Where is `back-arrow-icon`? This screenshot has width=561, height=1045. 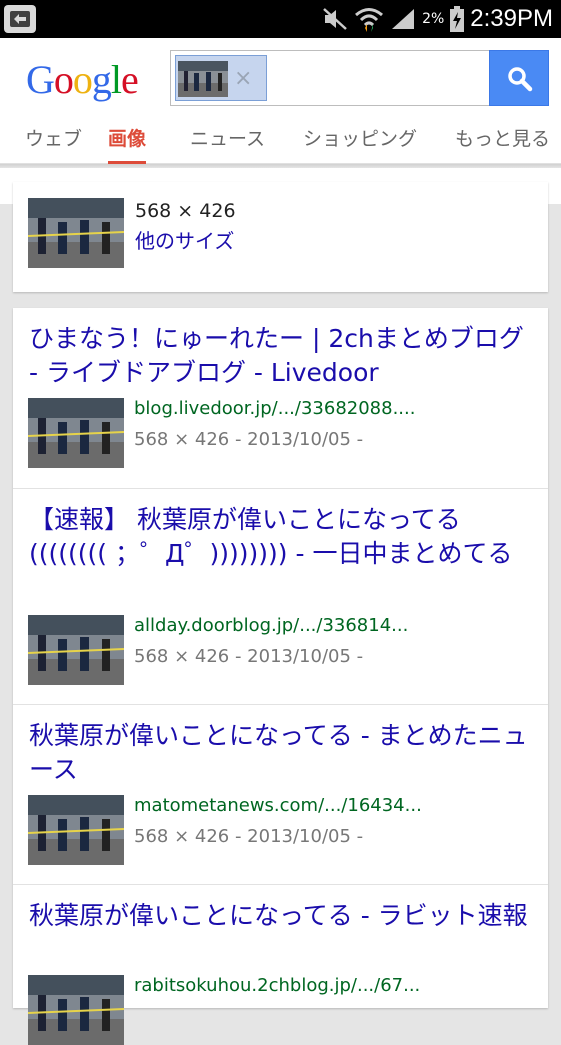 back-arrow-icon is located at coordinates (20, 19).